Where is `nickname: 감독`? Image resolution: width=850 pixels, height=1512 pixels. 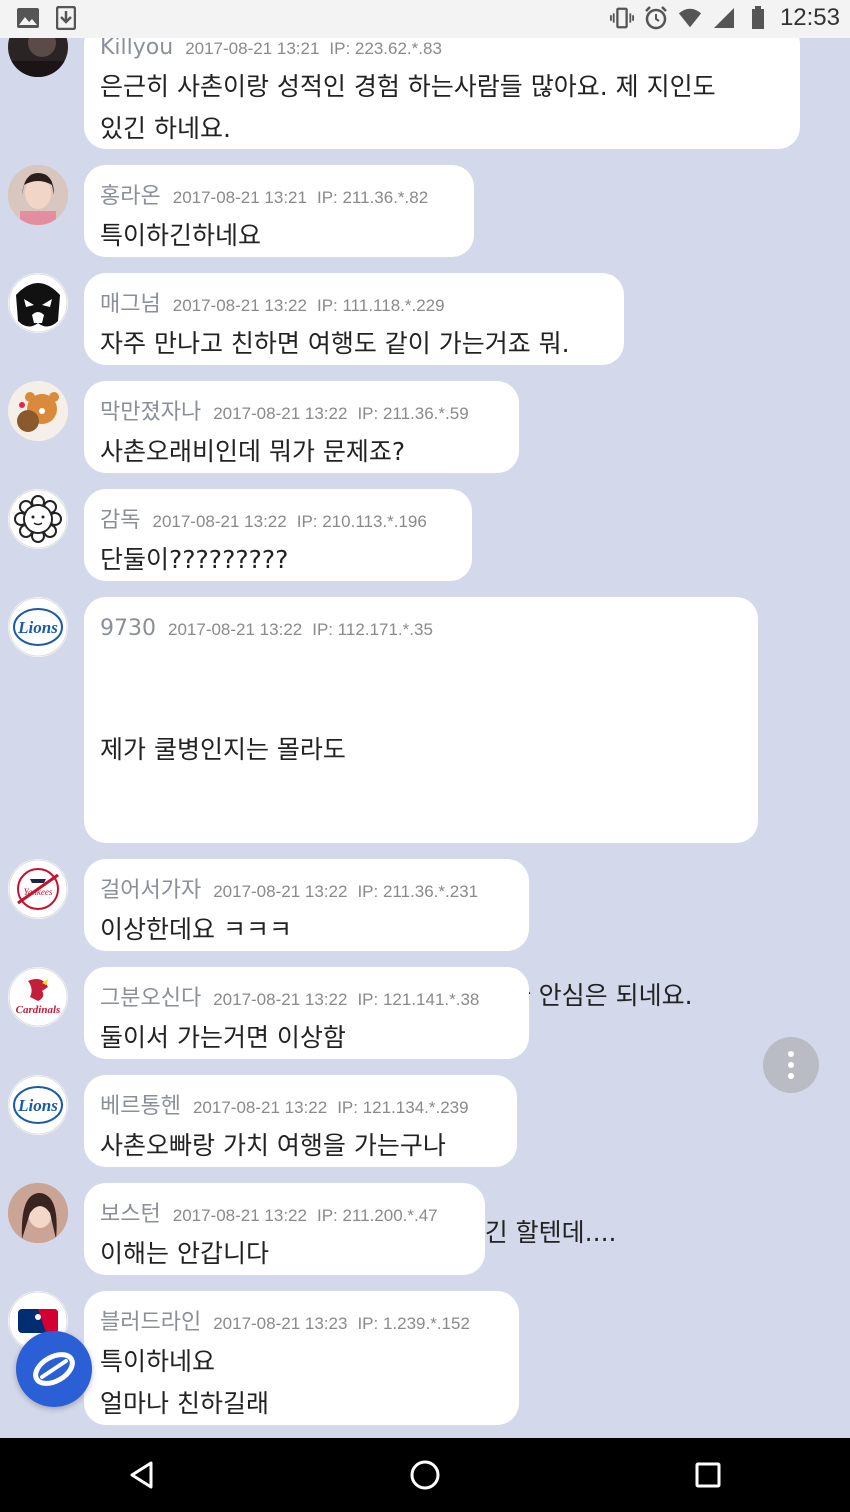
nickname: 감독 is located at coordinates (120, 520).